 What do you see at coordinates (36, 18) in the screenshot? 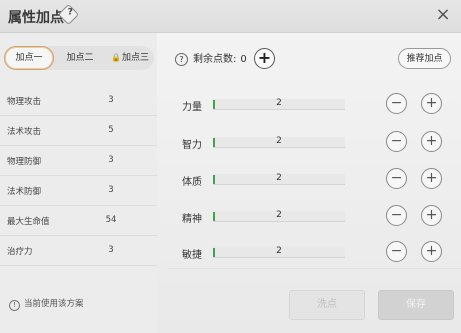
I see `dialog-title: 属性加点` at bounding box center [36, 18].